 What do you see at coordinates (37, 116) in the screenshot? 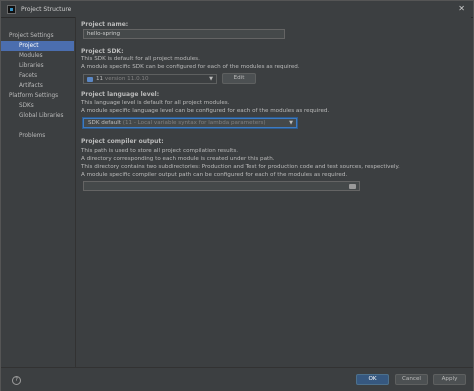
I see `sidebar-item-global-libraries: Global Libraries` at bounding box center [37, 116].